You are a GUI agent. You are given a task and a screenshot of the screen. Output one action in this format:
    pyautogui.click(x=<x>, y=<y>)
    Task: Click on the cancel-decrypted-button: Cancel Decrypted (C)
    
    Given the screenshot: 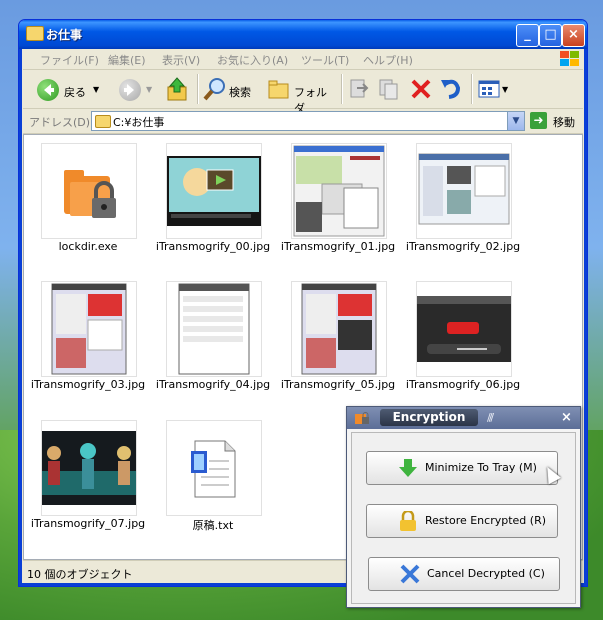 What is the action you would take?
    pyautogui.click(x=464, y=574)
    